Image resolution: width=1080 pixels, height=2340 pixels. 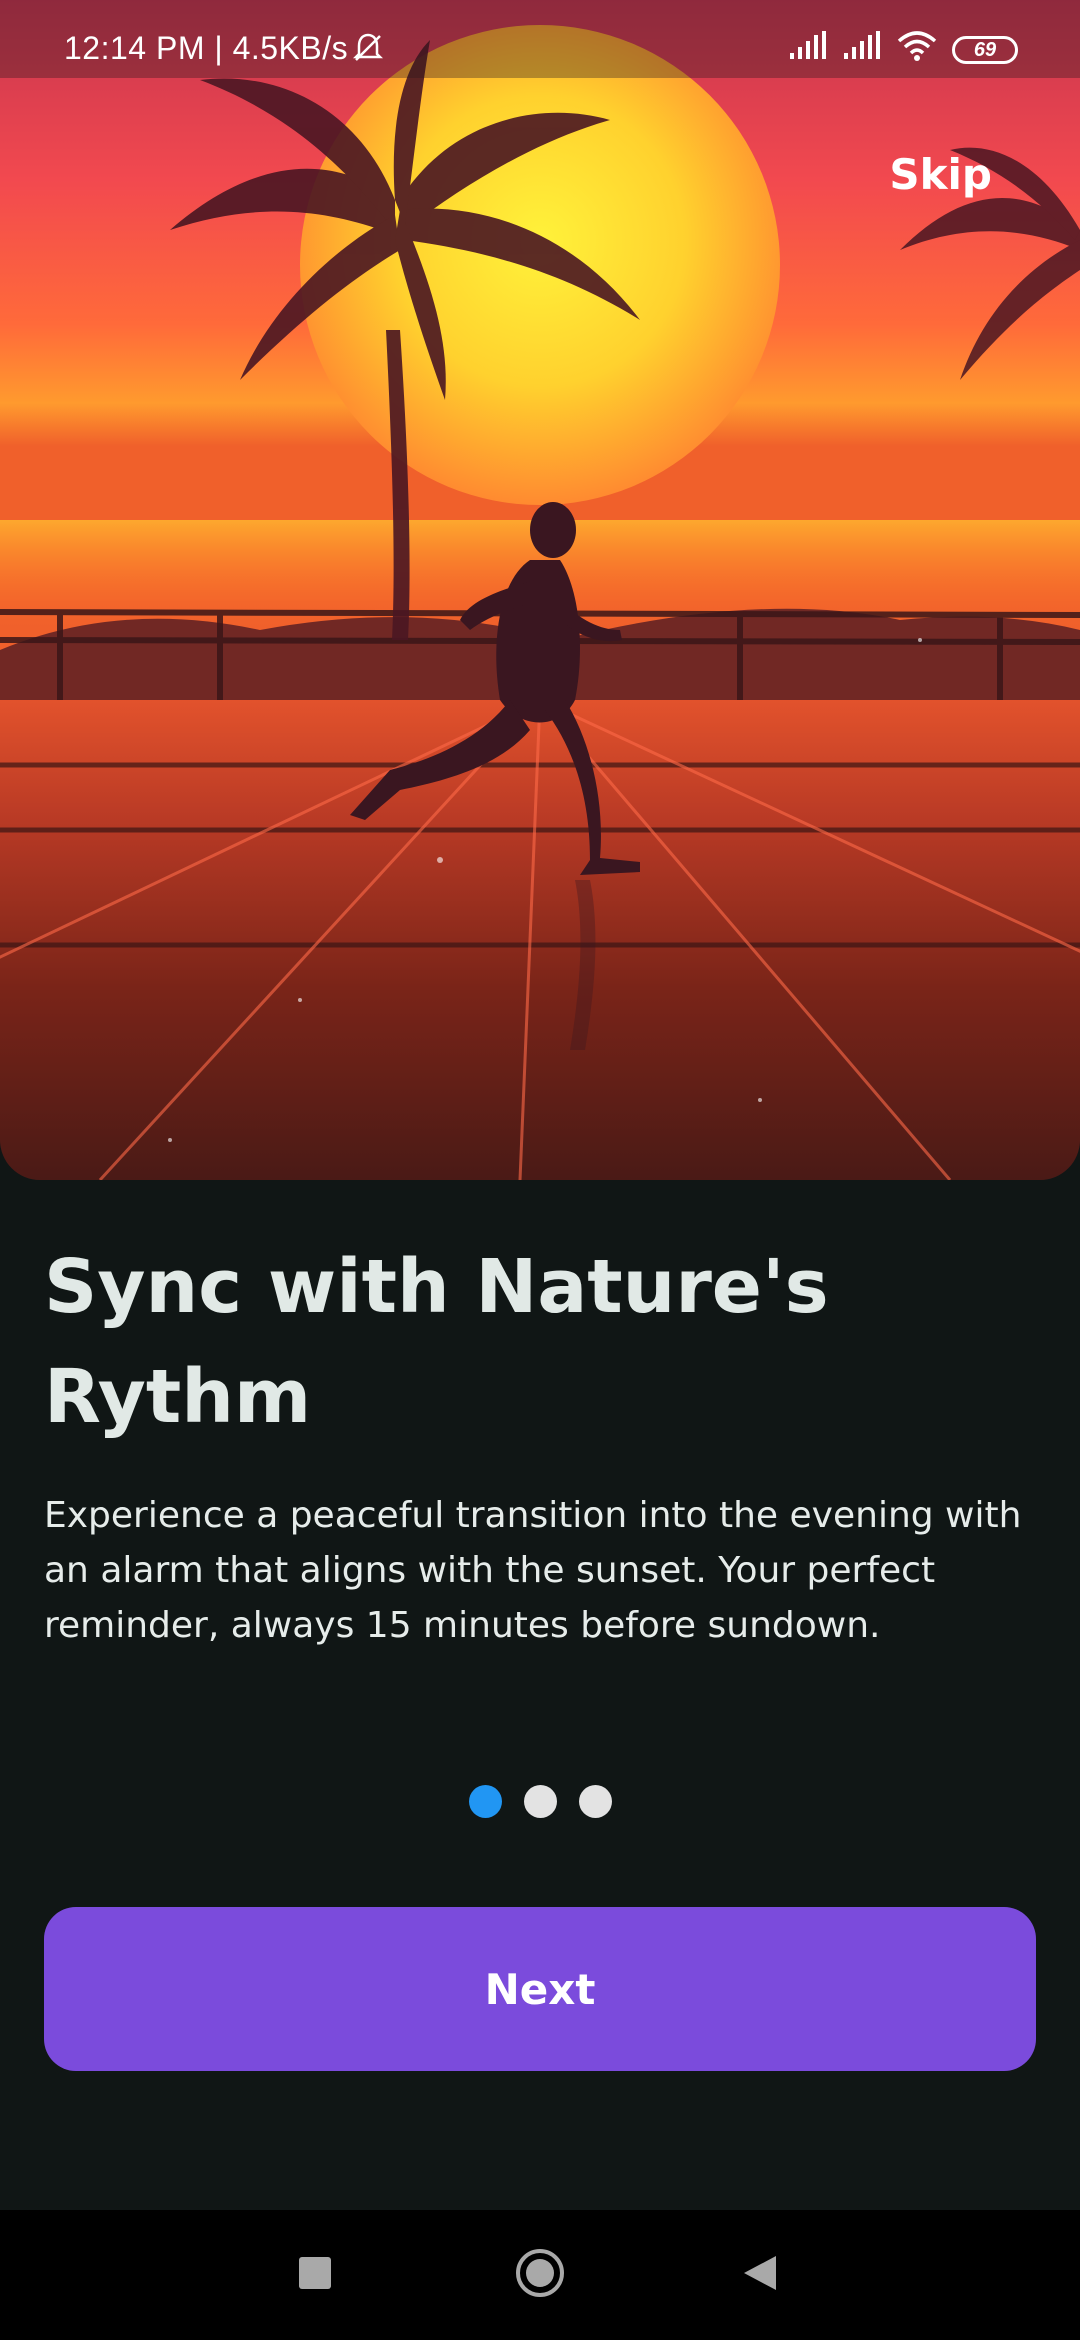 I want to click on next-button: Next, so click(x=540, y=1989).